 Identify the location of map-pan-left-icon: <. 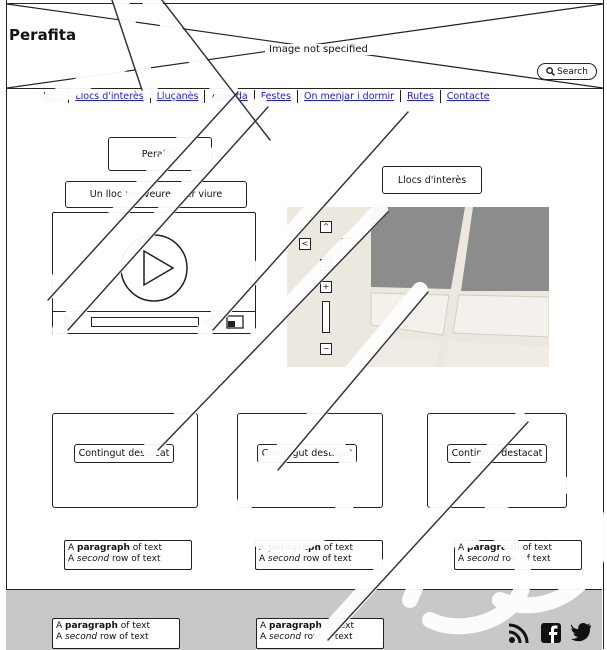
(305, 244).